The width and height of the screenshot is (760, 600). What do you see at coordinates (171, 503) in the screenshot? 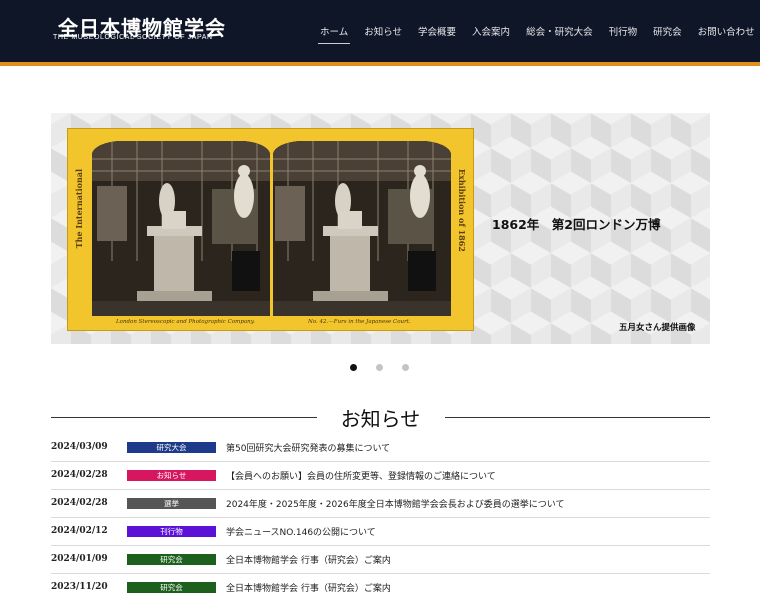
I see `news-category-badge: 選挙` at bounding box center [171, 503].